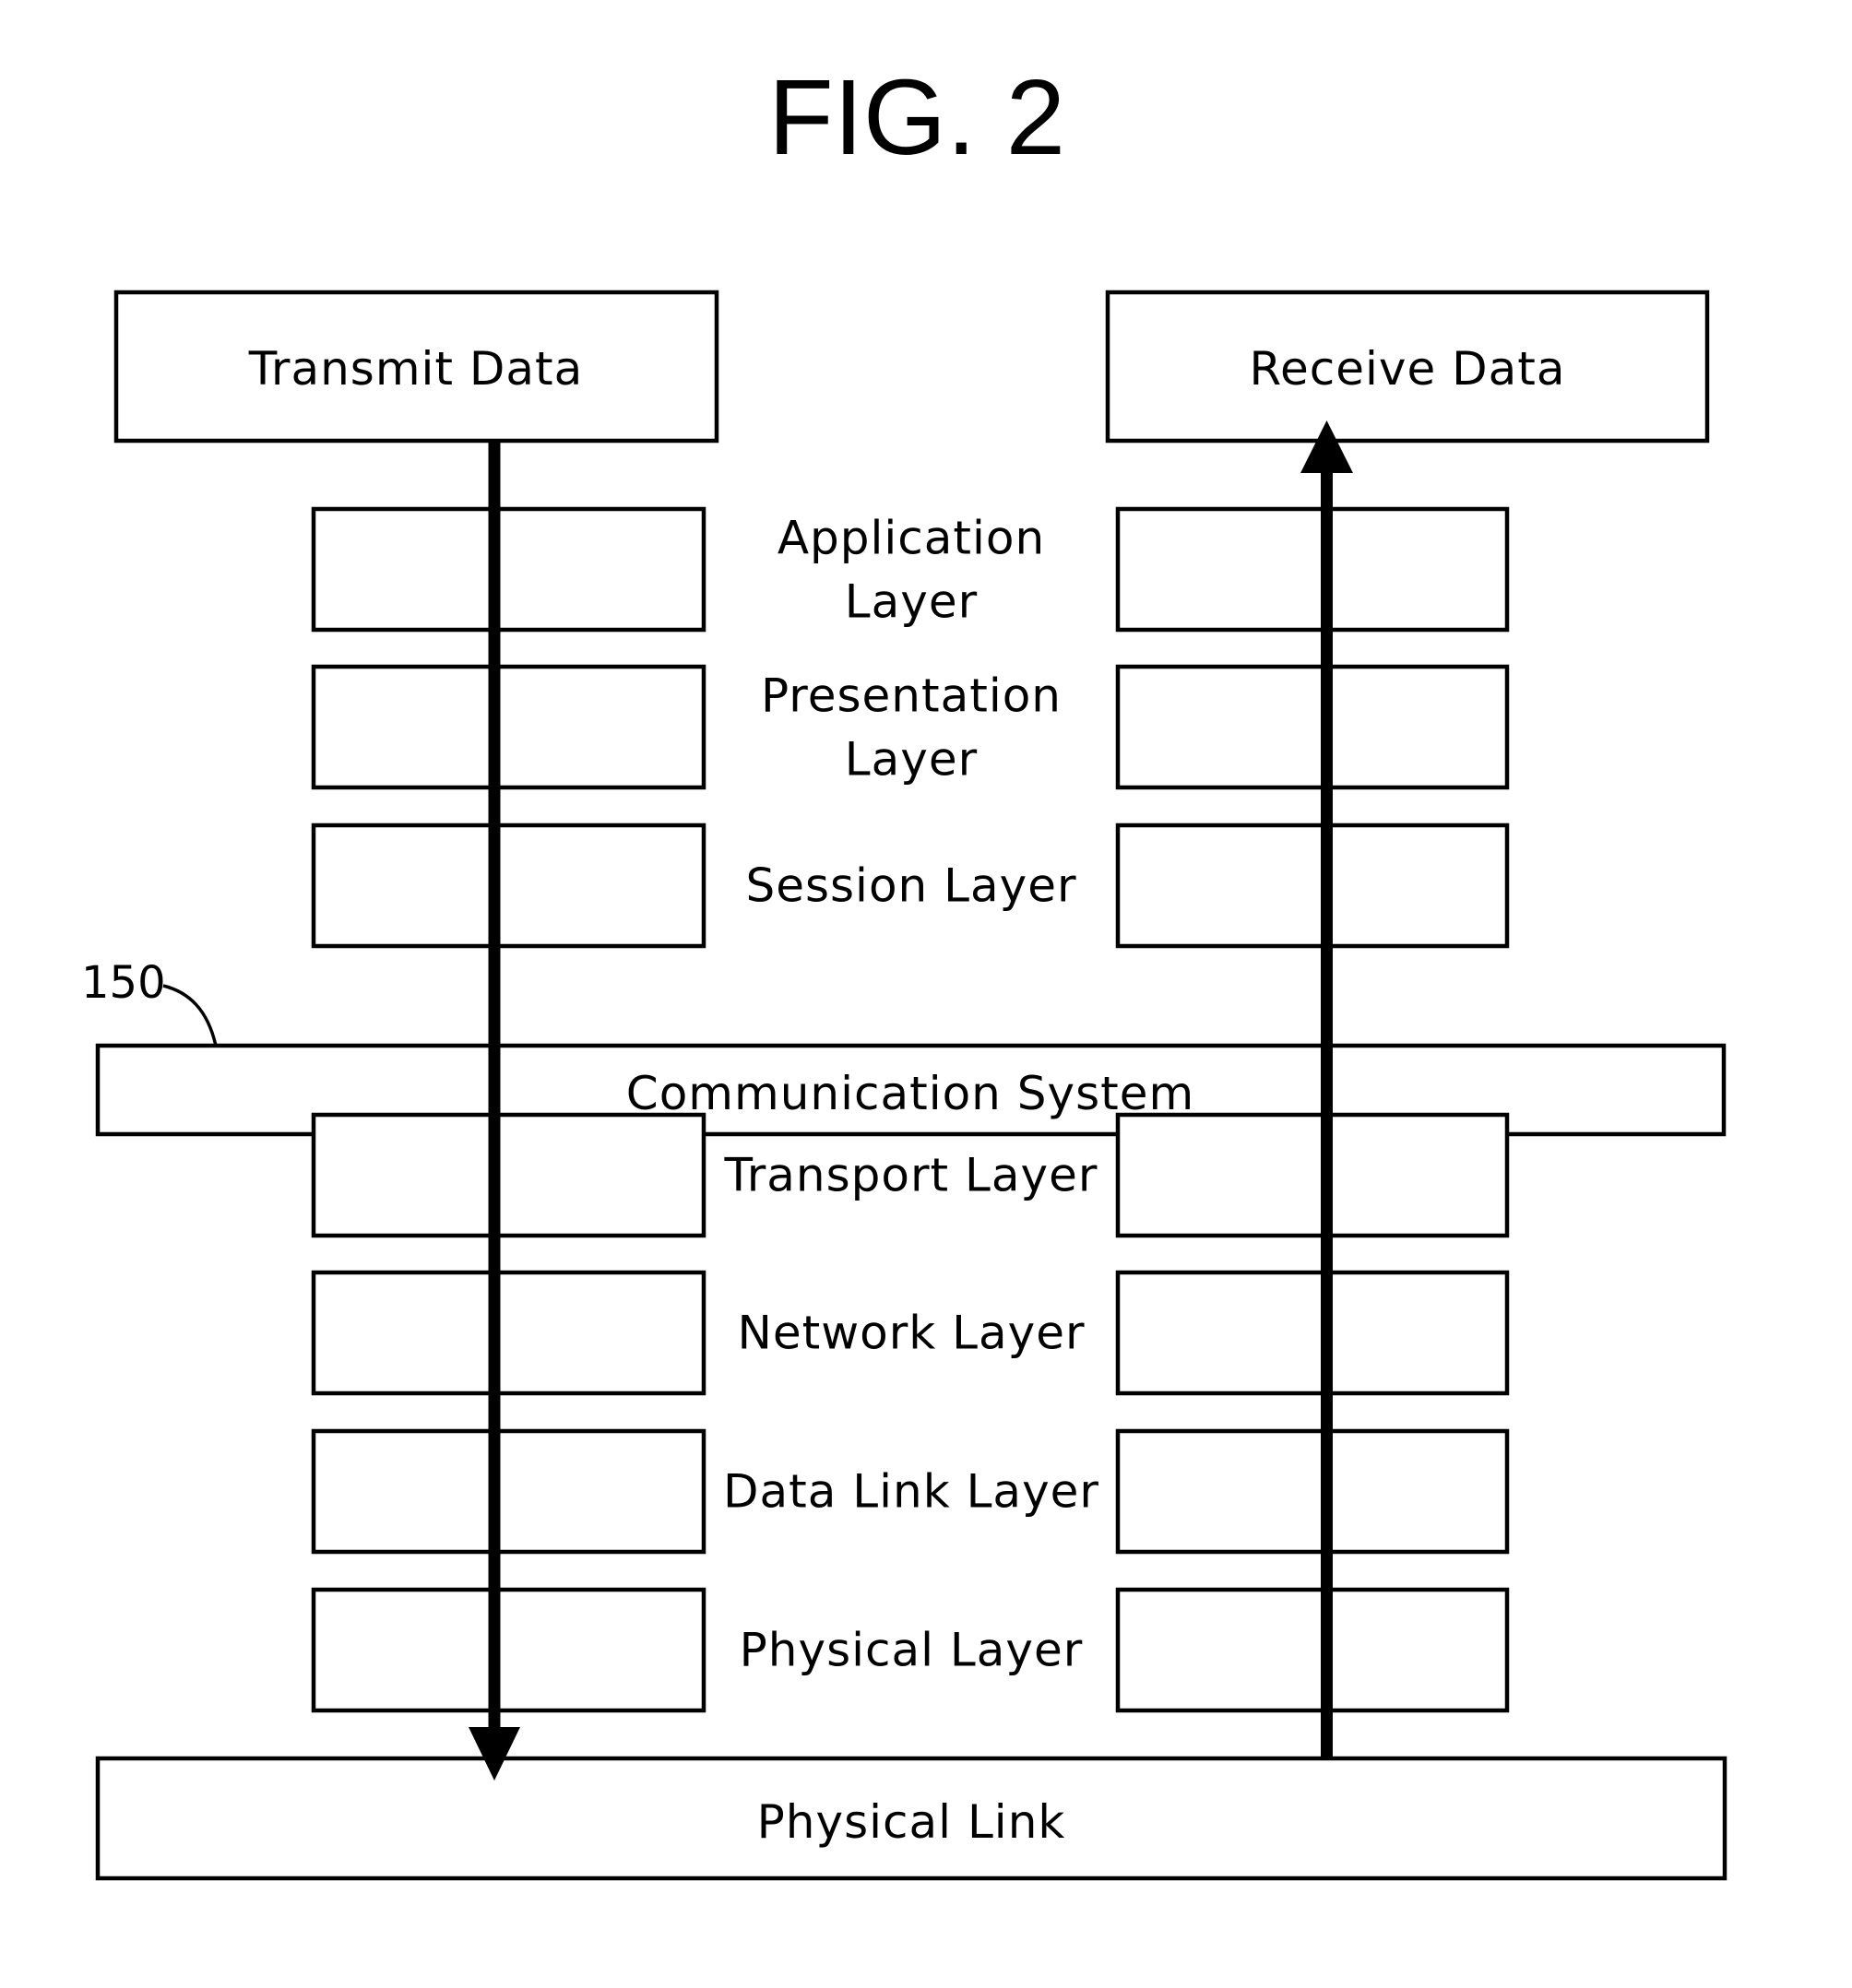 The width and height of the screenshot is (1852, 1988). What do you see at coordinates (911, 760) in the screenshot?
I see `presentation-layer-label: Layer` at bounding box center [911, 760].